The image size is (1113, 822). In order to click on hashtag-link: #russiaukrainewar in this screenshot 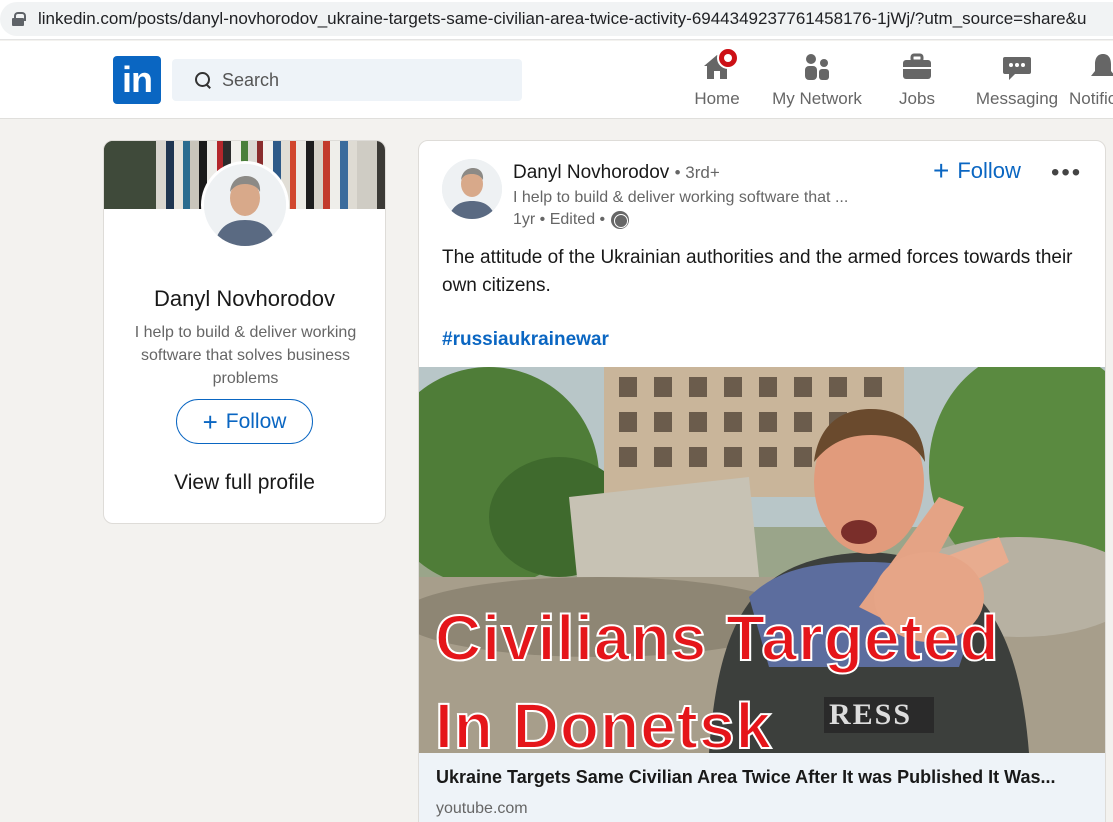, I will do `click(525, 340)`.